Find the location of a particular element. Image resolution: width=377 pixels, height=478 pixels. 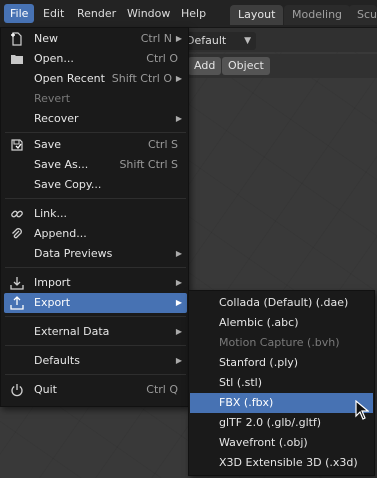

export-item-wavefront: Wavefront (.obj) is located at coordinates (281, 443).